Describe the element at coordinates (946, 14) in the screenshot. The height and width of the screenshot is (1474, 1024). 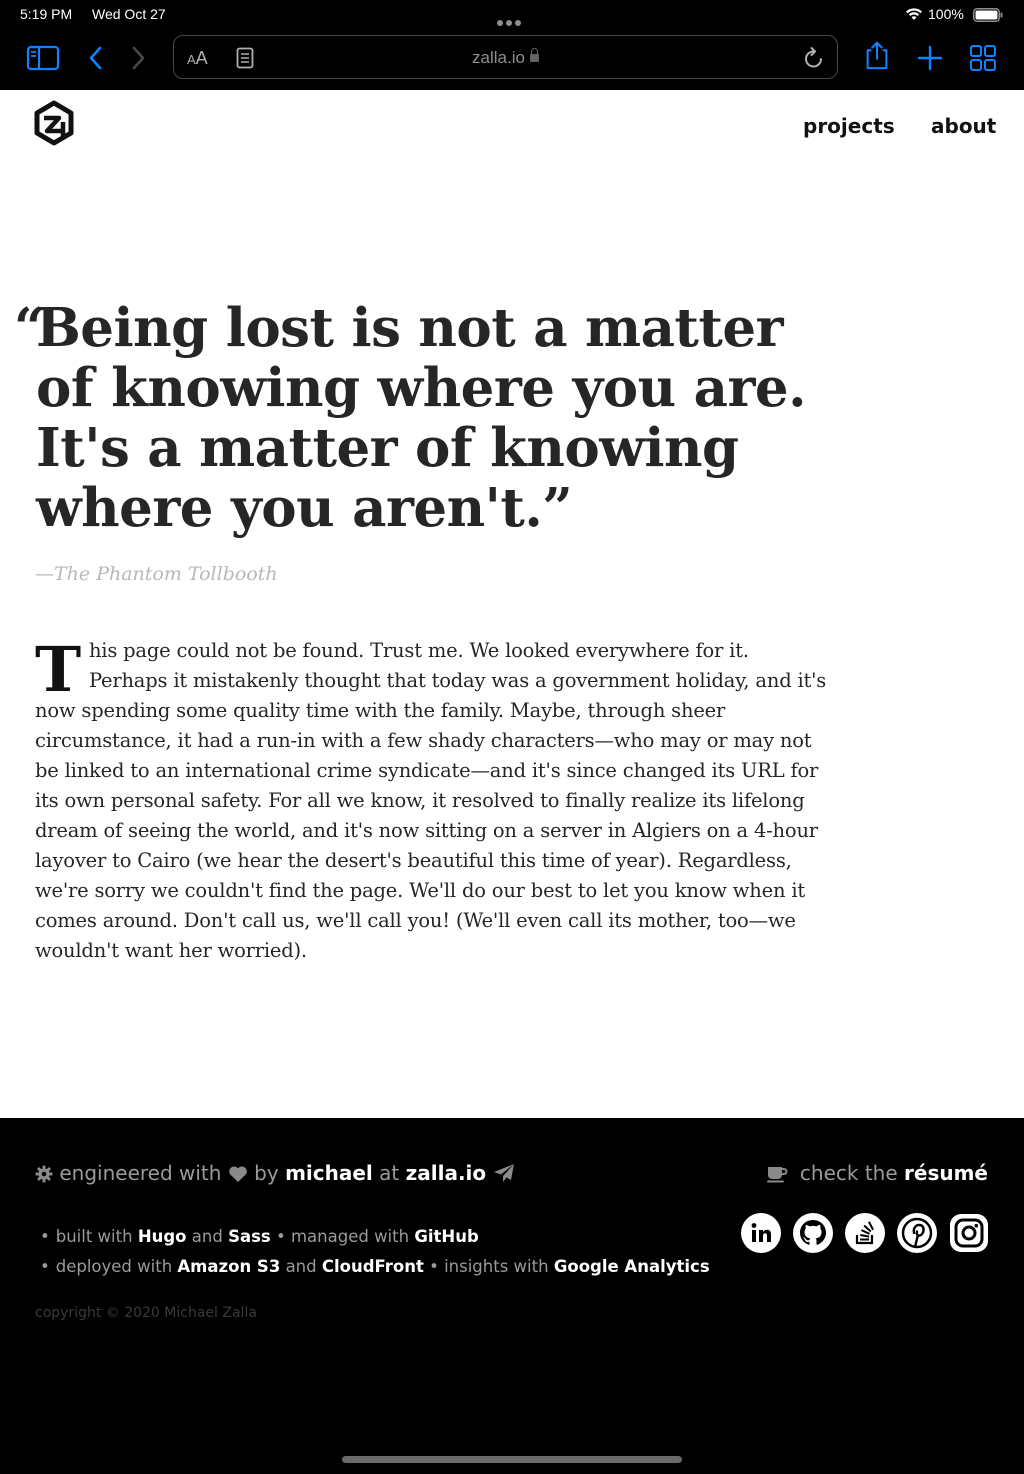
I see `battery-percentage: 100%` at that location.